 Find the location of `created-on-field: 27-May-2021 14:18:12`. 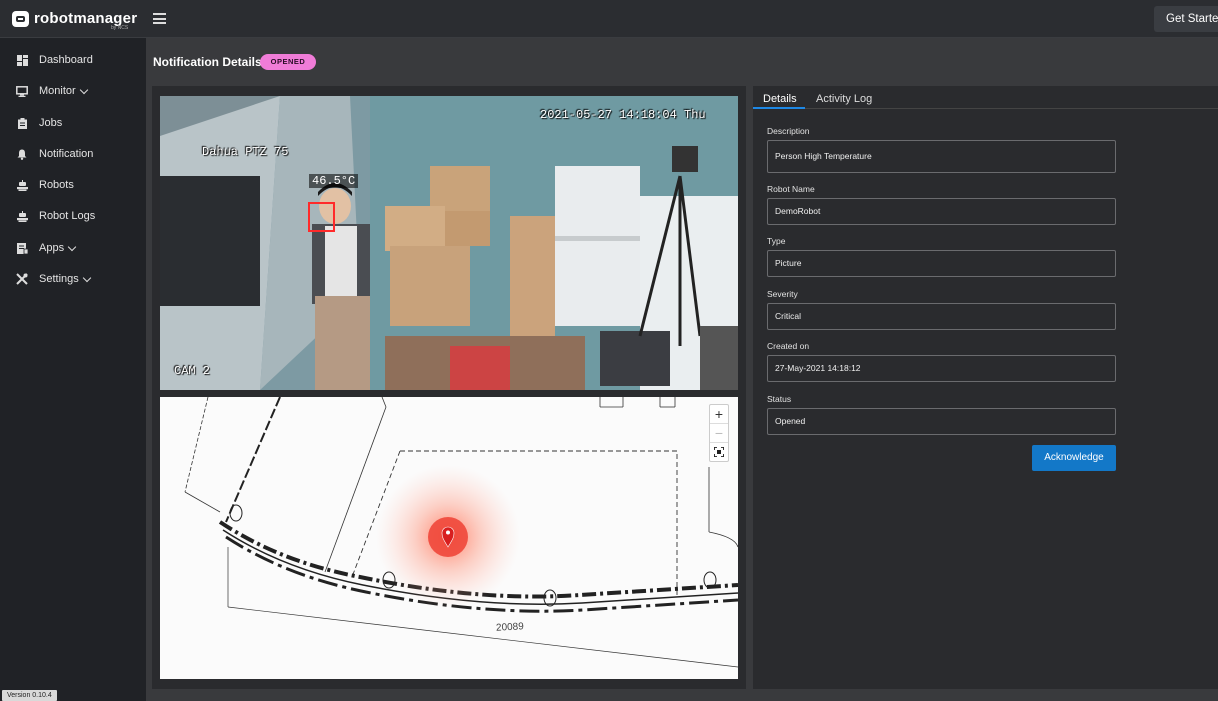

created-on-field: 27-May-2021 14:18:12 is located at coordinates (941, 368).